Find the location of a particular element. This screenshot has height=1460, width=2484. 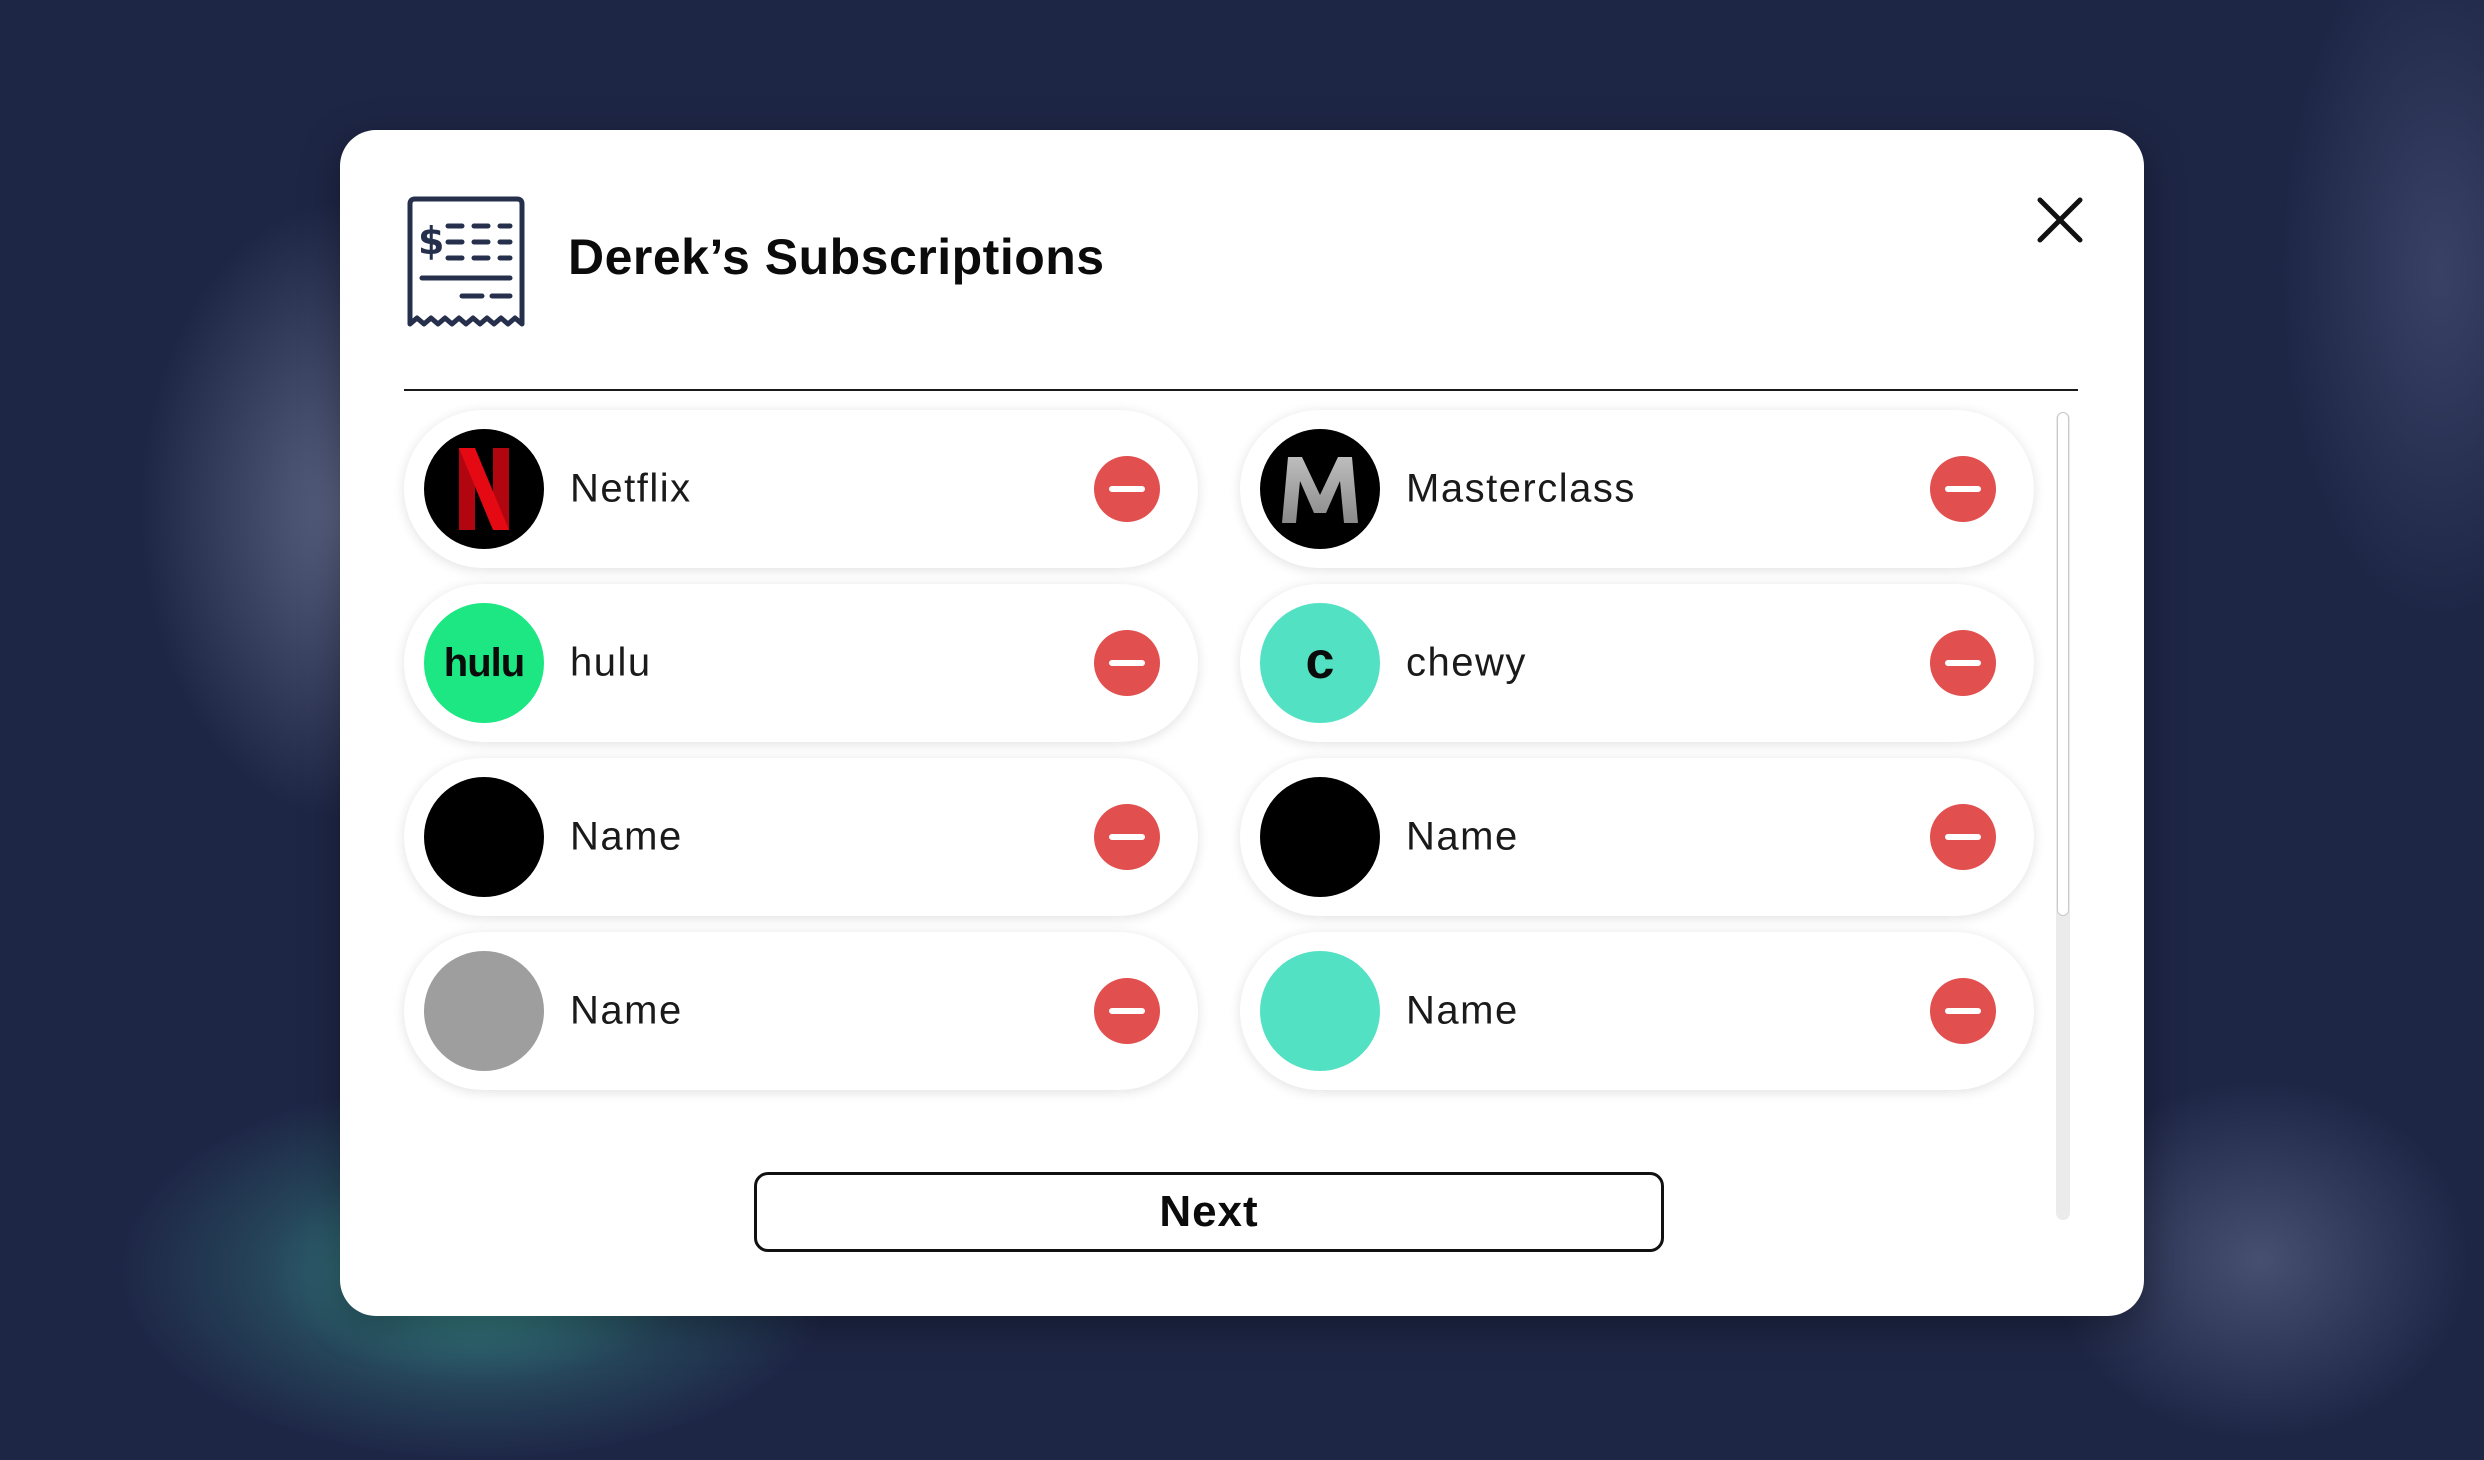

list-scrollbar is located at coordinates (2063, 816).